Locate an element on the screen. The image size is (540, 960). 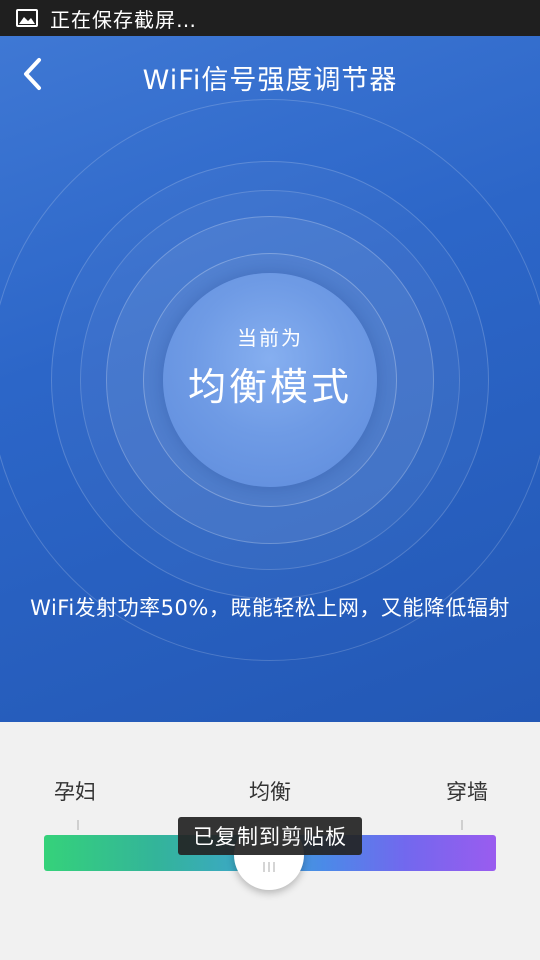
page-title: WiFi信号强度调节器 is located at coordinates (270, 80).